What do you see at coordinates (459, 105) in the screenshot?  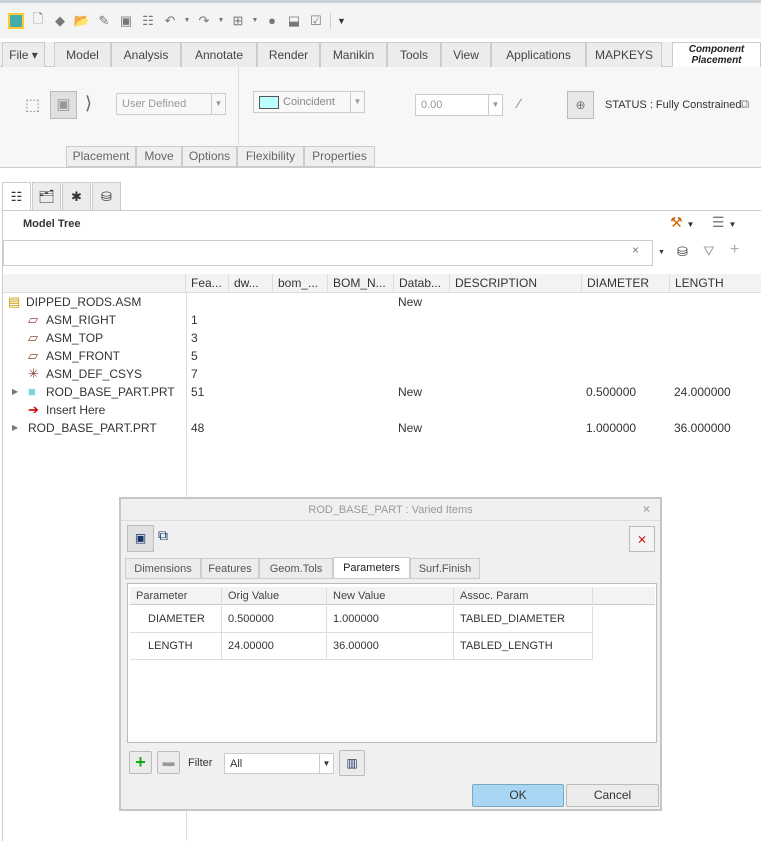 I see `offset-input: 0.00 ▼` at bounding box center [459, 105].